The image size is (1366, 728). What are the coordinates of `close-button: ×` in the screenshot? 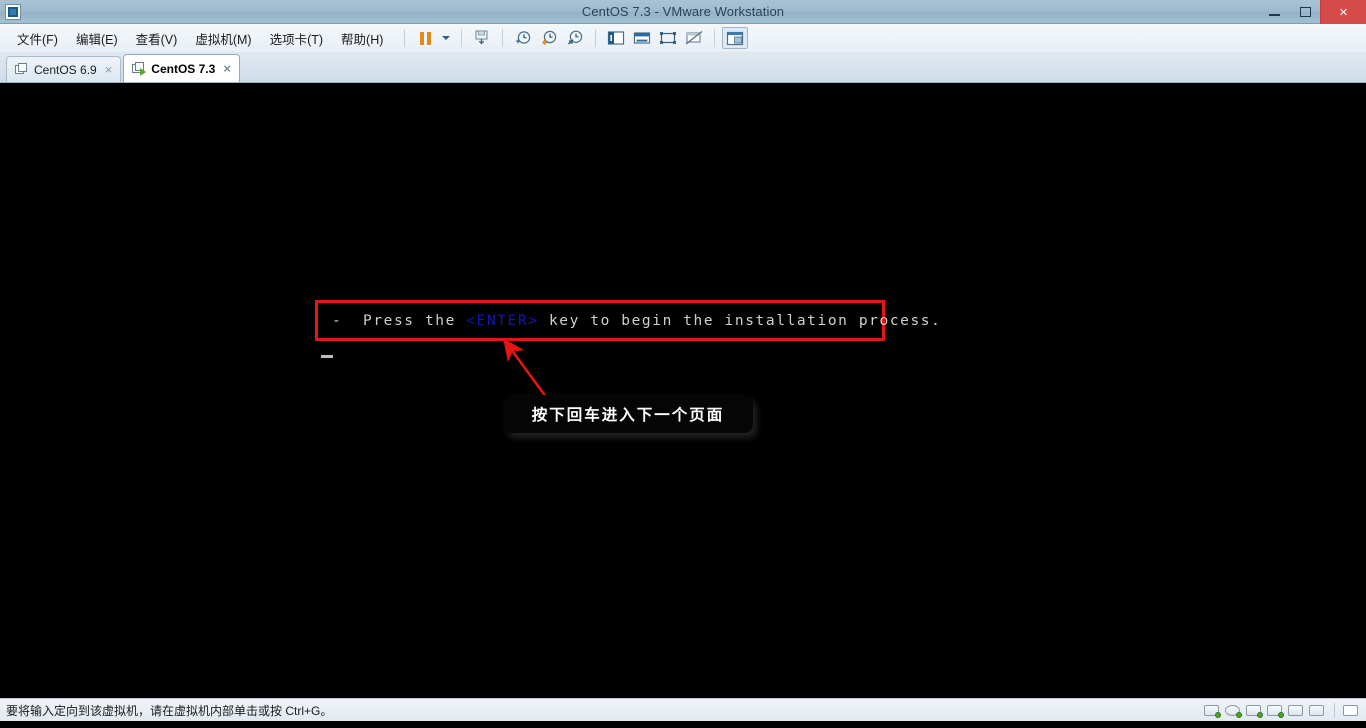 It's located at (1343, 12).